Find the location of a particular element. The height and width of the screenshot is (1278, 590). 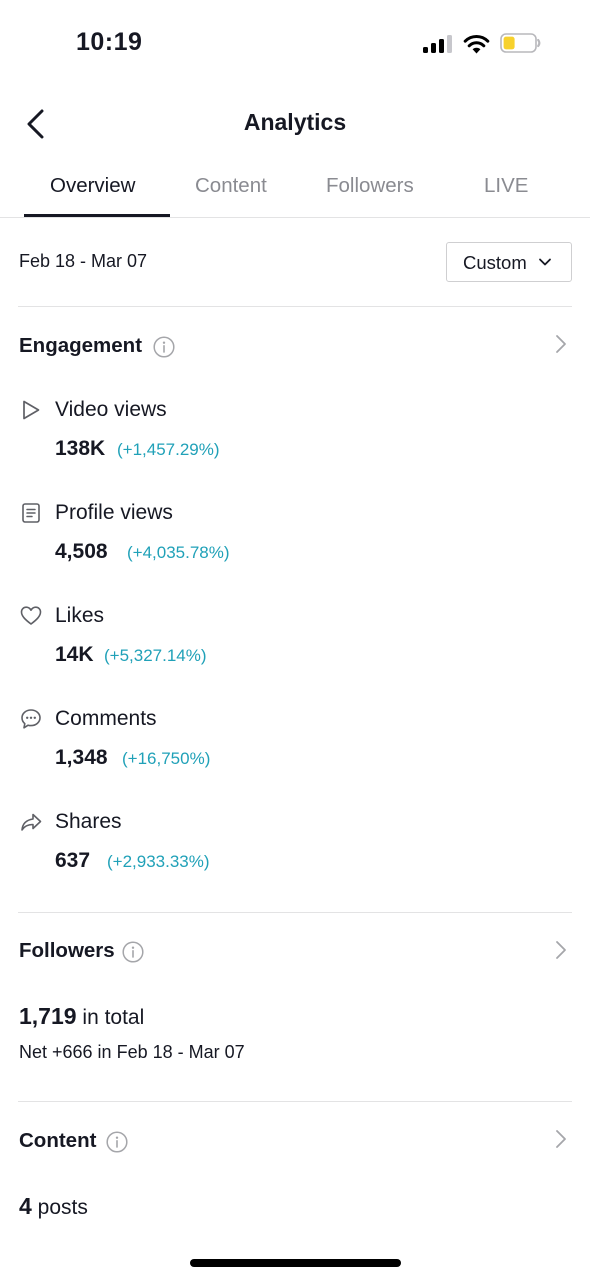

comment-icon is located at coordinates (31, 719).